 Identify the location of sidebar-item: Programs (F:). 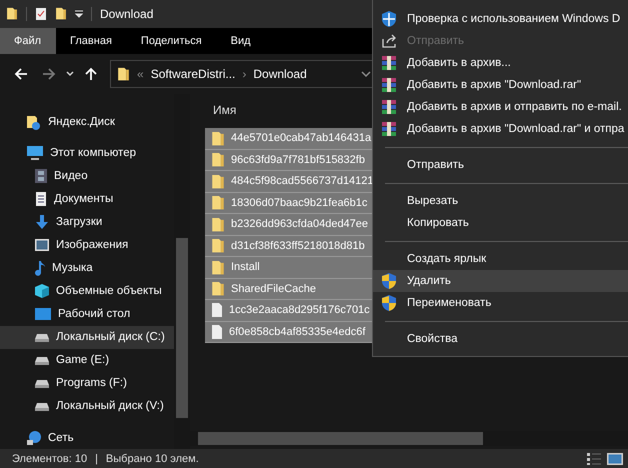
(87, 383).